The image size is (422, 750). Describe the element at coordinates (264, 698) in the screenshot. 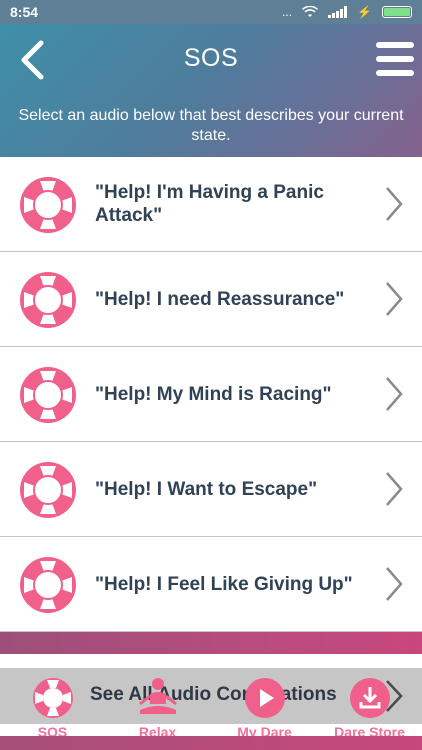

I see `play-icon` at that location.